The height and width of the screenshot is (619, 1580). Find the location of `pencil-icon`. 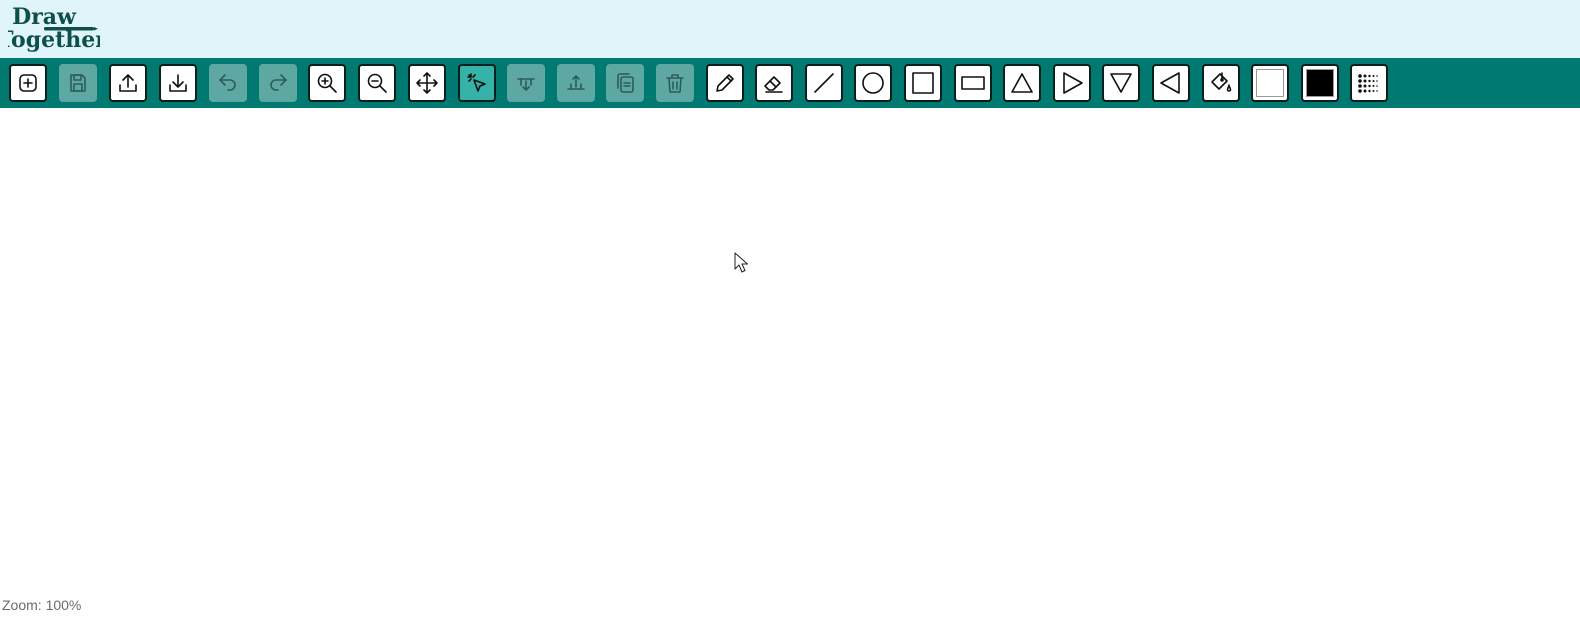

pencil-icon is located at coordinates (725, 83).